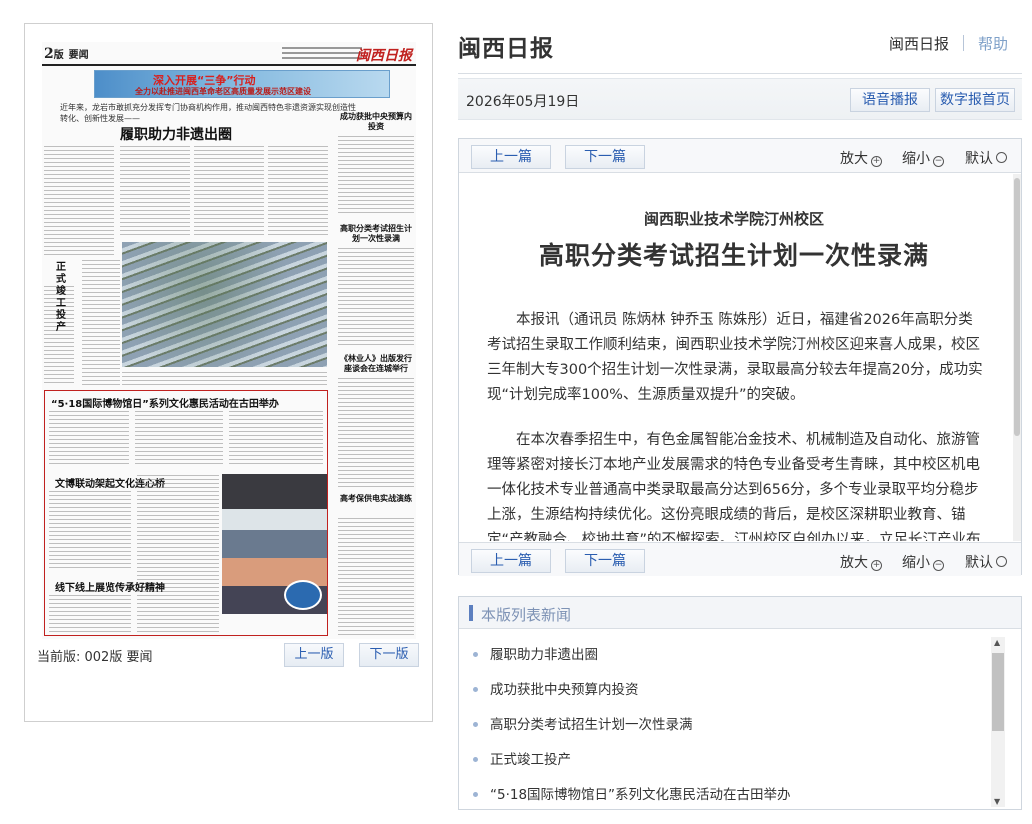  I want to click on list-item: 正式竣工投产, so click(522, 760).